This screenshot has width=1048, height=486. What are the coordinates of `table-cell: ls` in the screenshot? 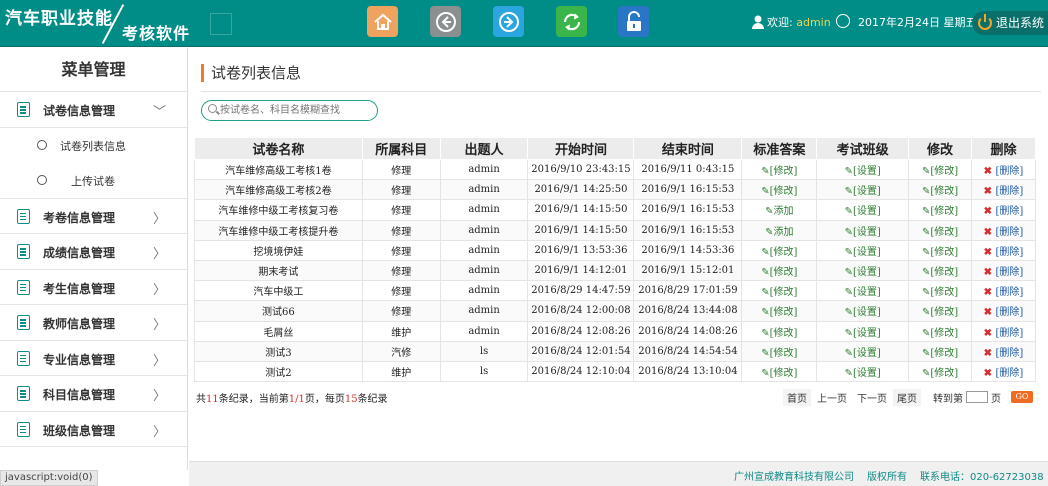 It's located at (484, 371).